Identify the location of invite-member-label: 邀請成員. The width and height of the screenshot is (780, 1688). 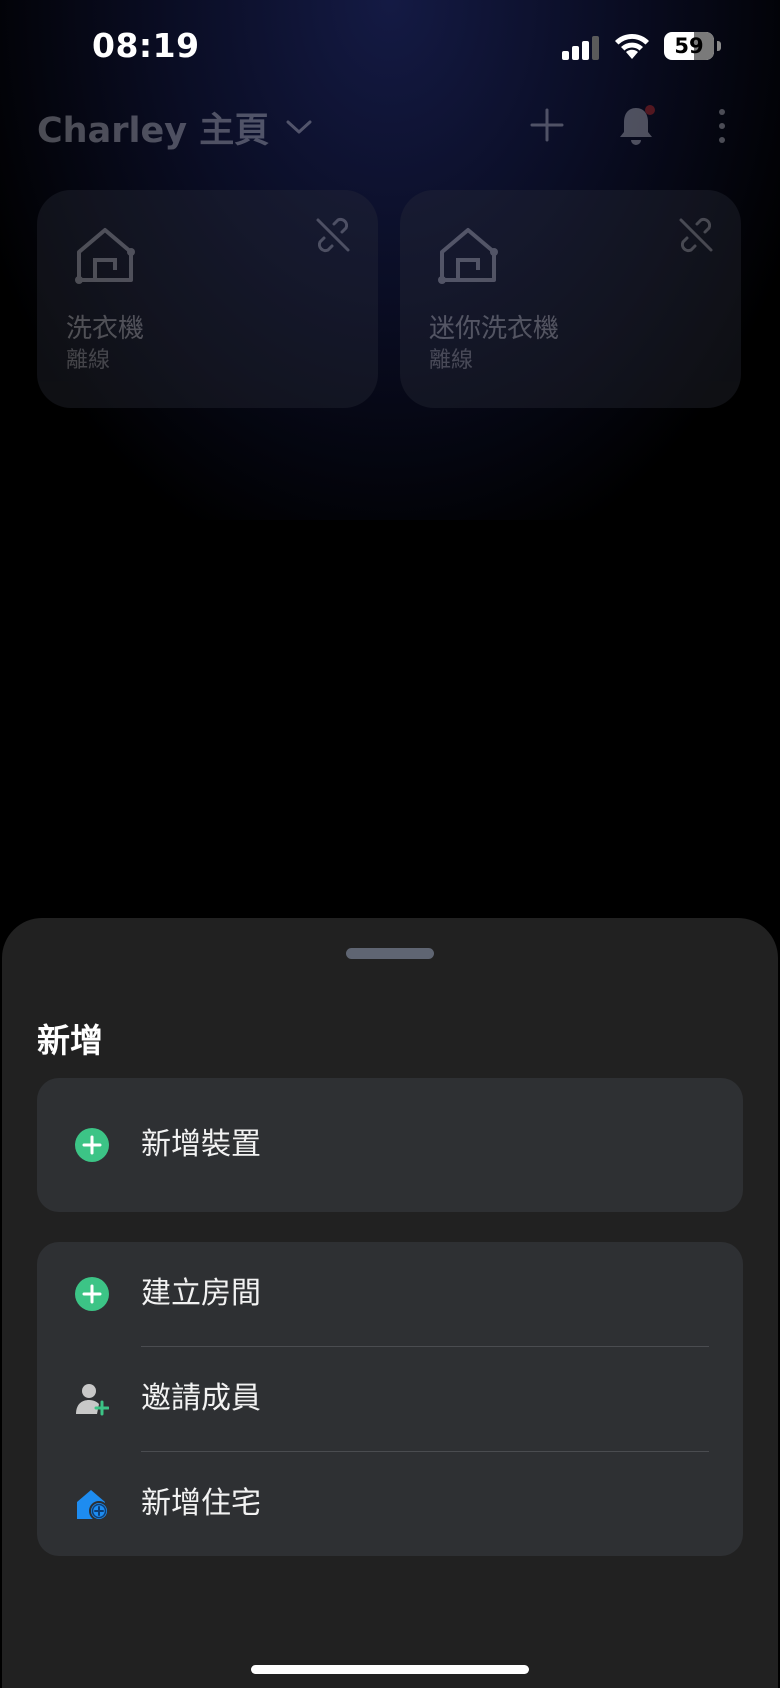
(201, 1398).